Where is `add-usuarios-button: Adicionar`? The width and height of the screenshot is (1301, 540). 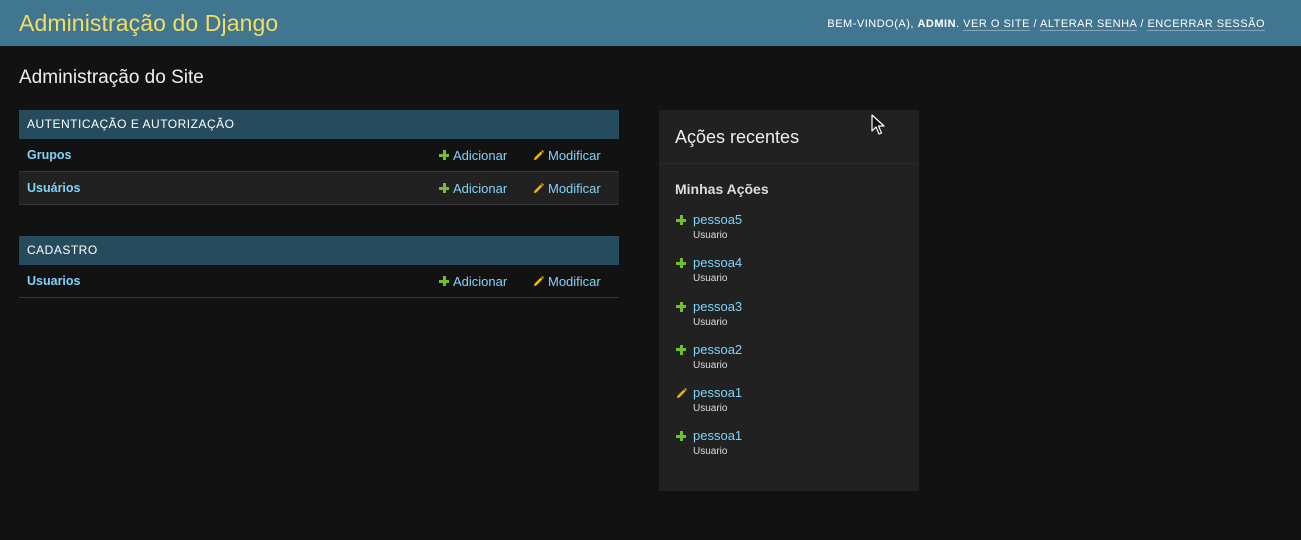
add-usuarios-button: Adicionar is located at coordinates (473, 281).